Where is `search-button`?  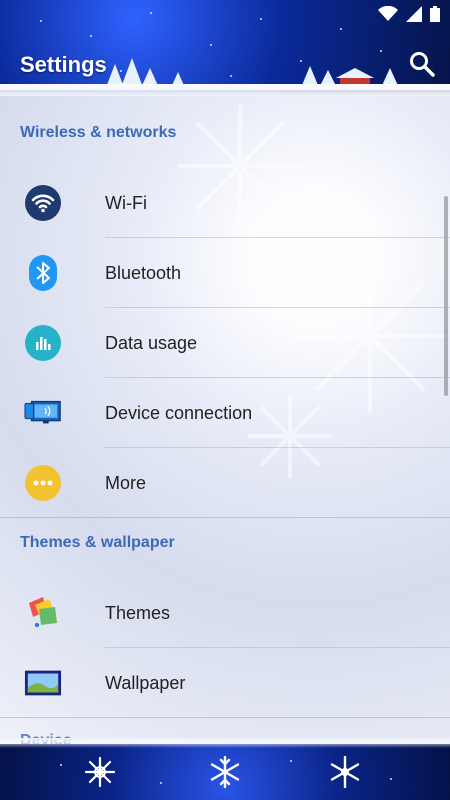
search-button is located at coordinates (422, 64).